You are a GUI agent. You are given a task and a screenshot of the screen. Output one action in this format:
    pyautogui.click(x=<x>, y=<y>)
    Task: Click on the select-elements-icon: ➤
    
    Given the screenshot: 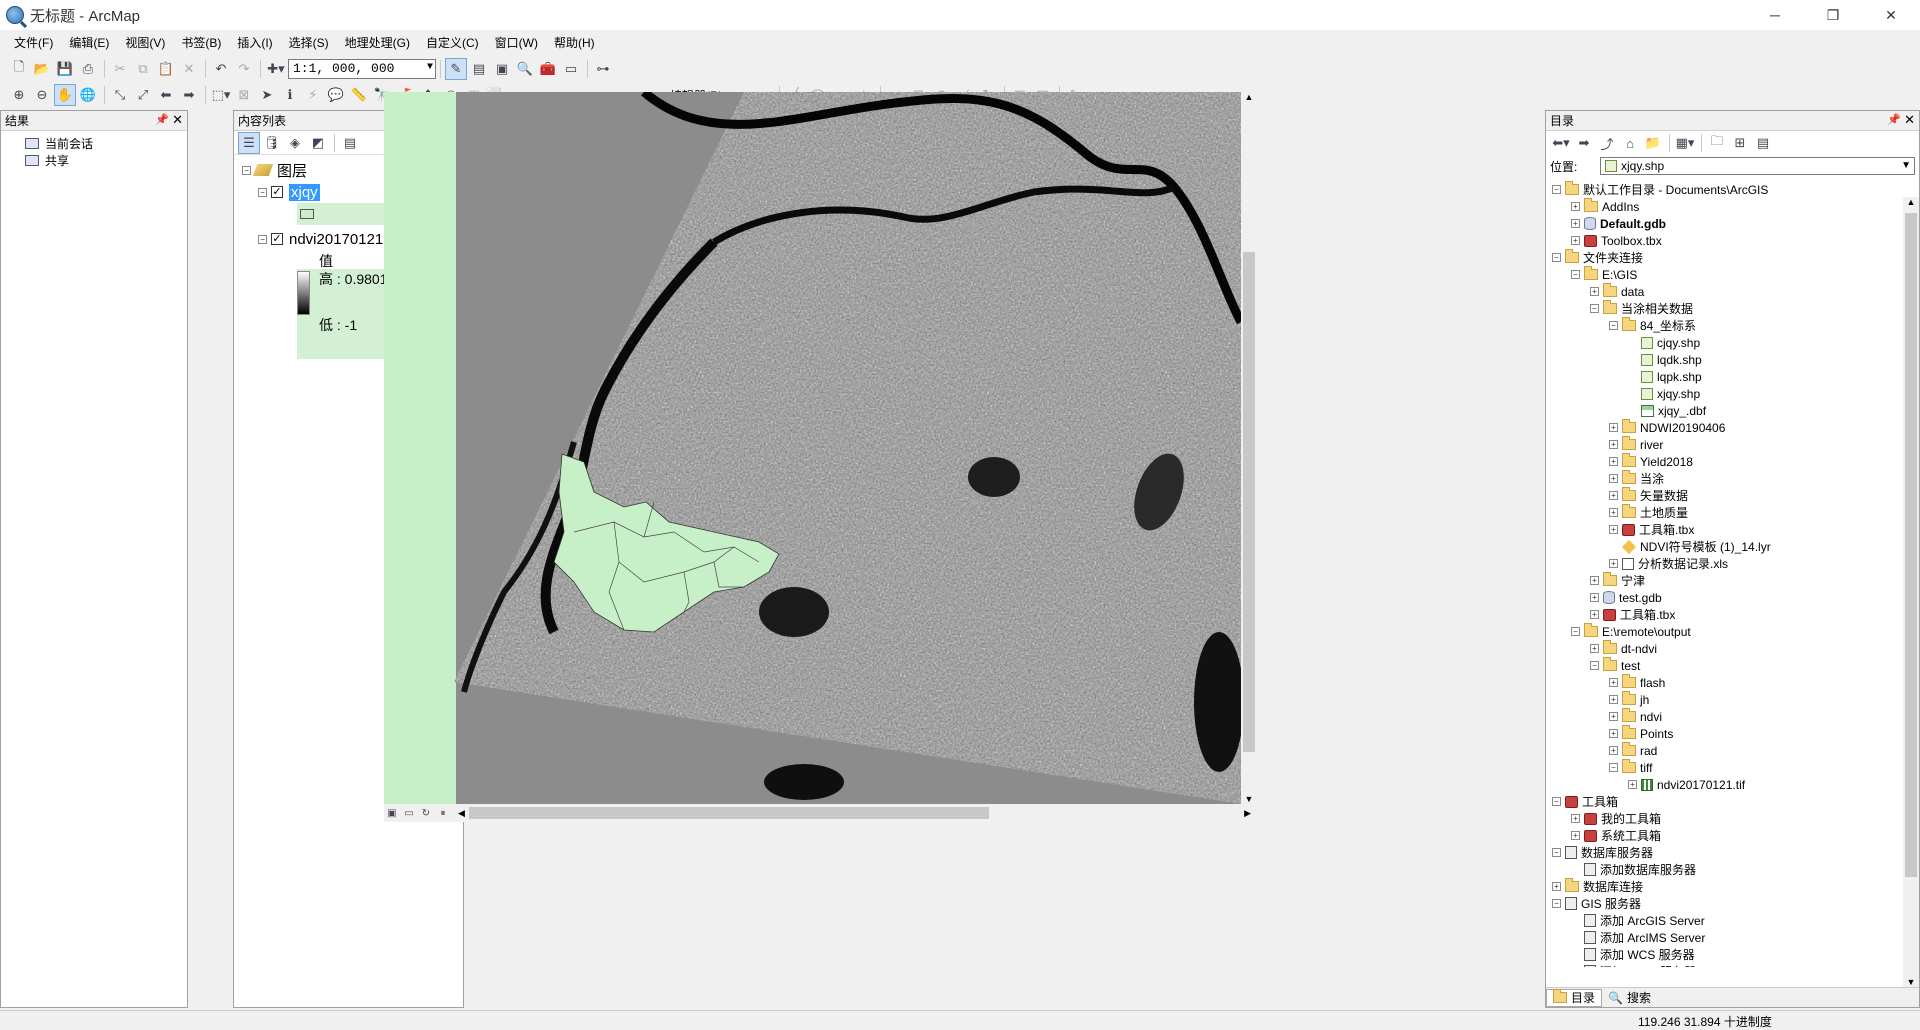 What is the action you would take?
    pyautogui.click(x=267, y=95)
    